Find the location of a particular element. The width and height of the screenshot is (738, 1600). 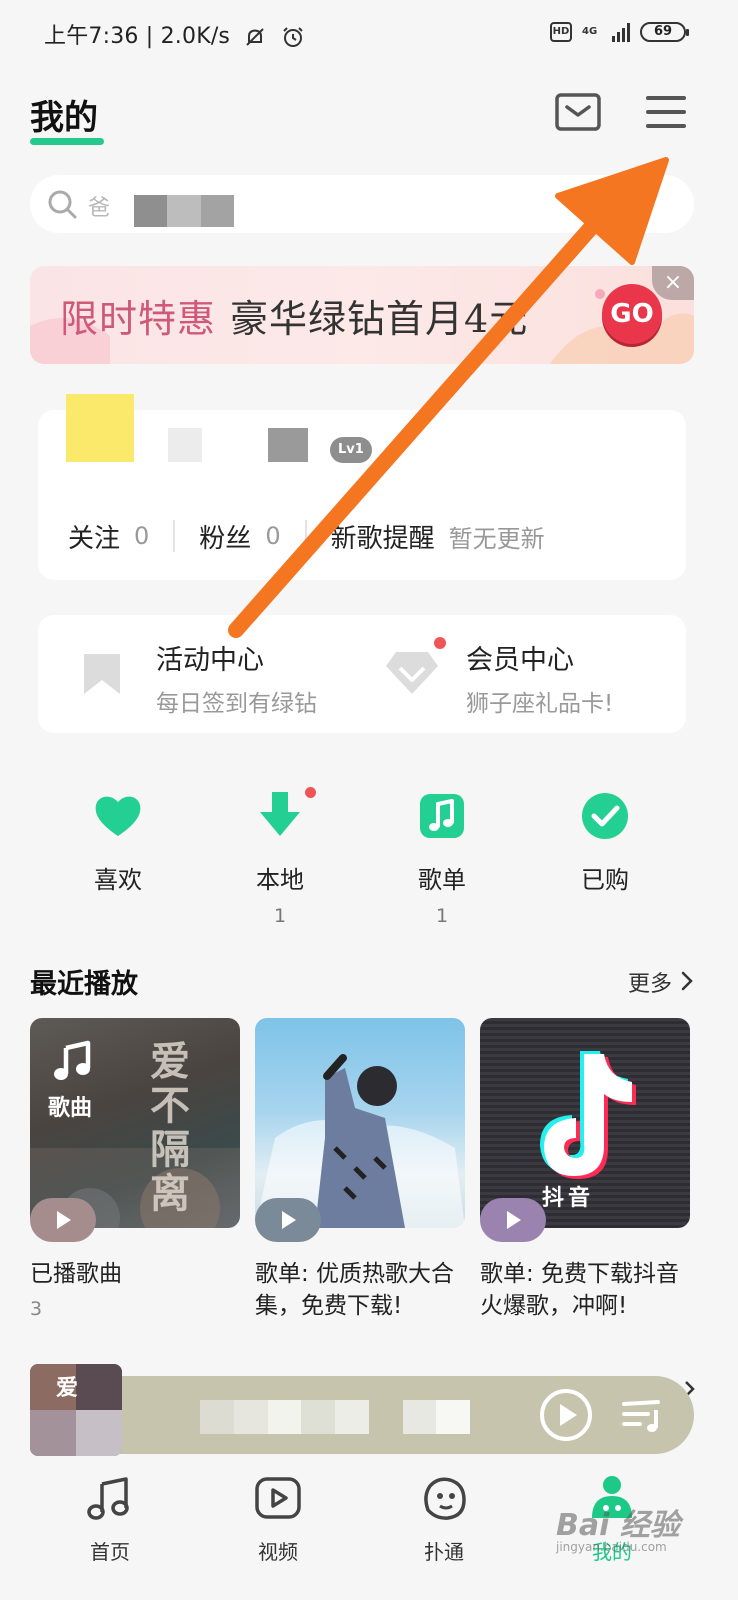

banner-close-button: × is located at coordinates (673, 283).